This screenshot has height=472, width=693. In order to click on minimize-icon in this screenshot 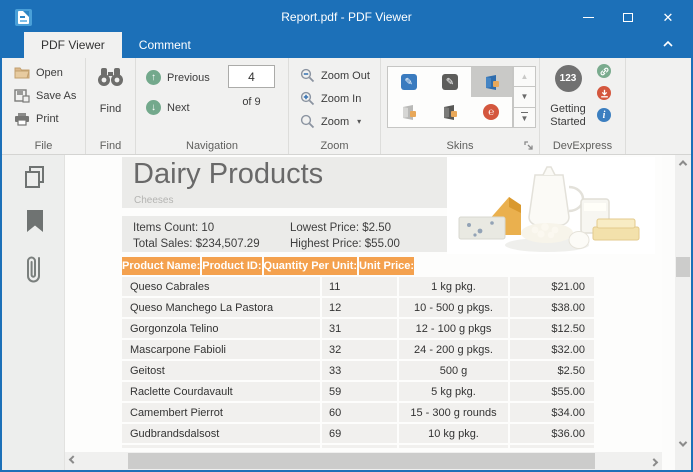, I will do `click(588, 17)`.